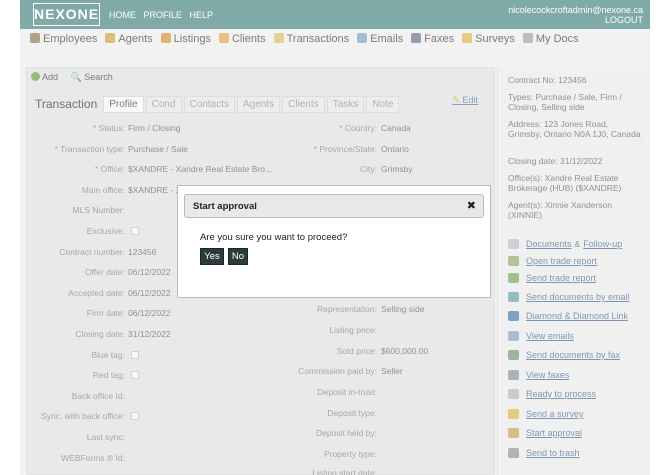 This screenshot has width=670, height=475. Describe the element at coordinates (238, 256) in the screenshot. I see `no-button: No` at that location.